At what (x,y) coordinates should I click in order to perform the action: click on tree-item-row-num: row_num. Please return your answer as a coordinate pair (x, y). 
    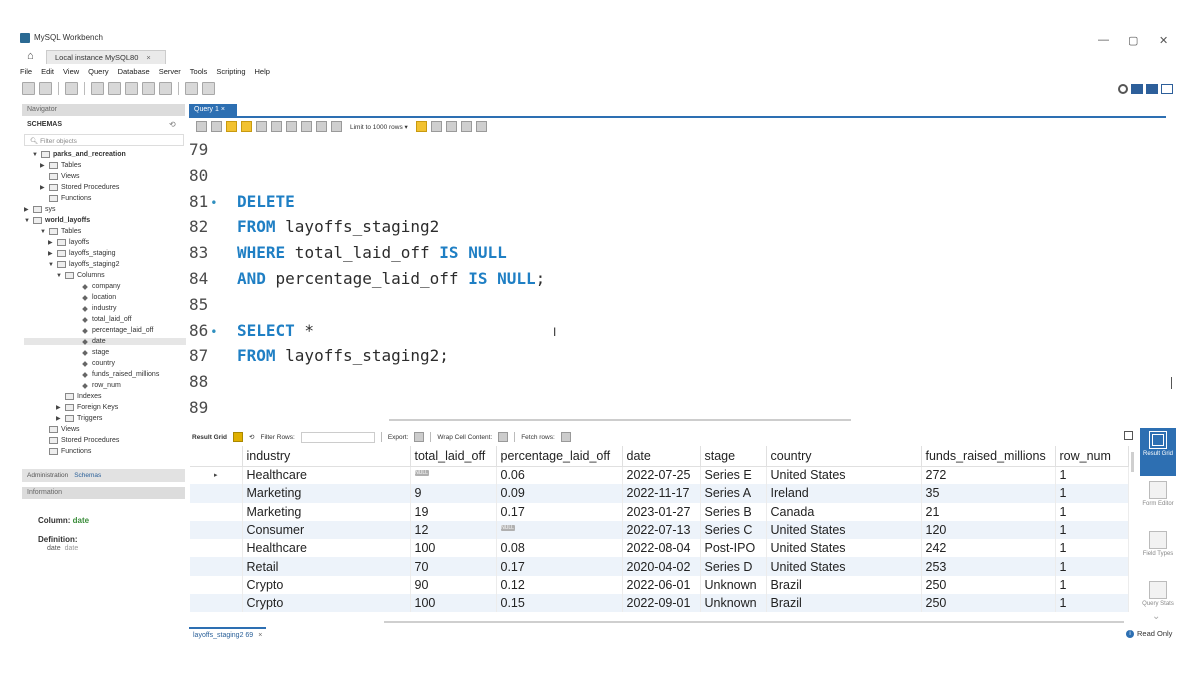
    Looking at the image, I should click on (72, 385).